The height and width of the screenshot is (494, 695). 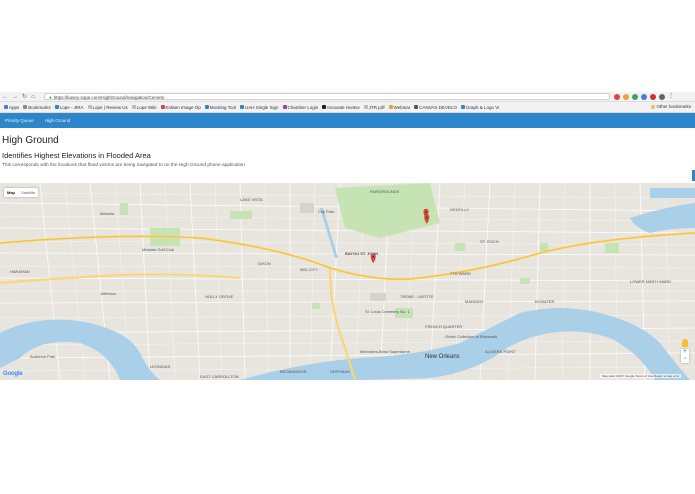 What do you see at coordinates (671, 96) in the screenshot?
I see `menu-icon: ⋮` at bounding box center [671, 96].